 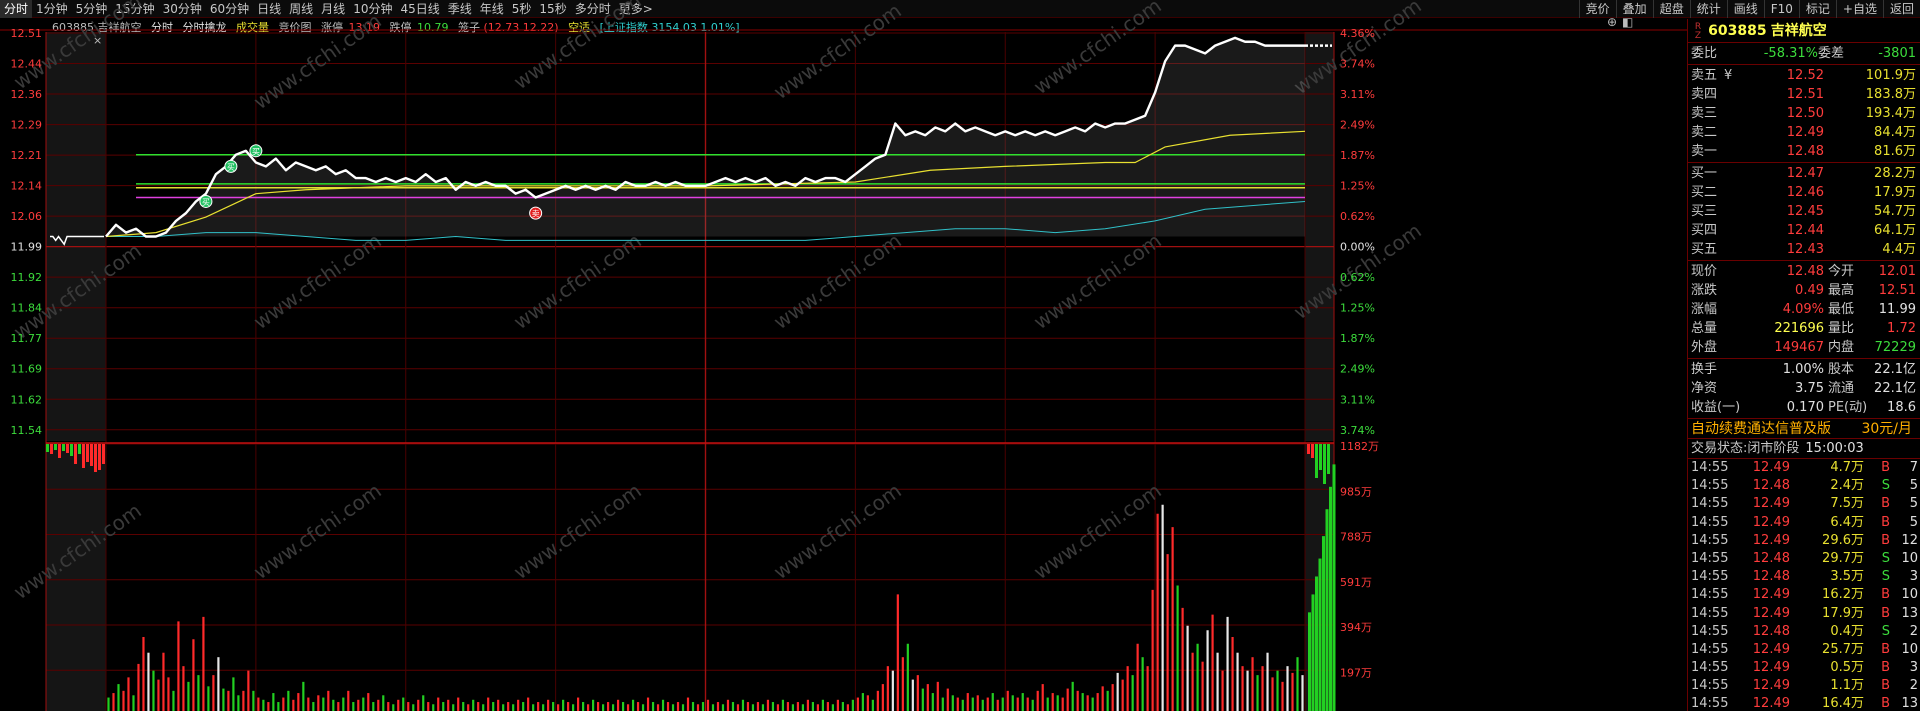 What do you see at coordinates (1843, 595) in the screenshot?
I see `tick-volume: 16.2万` at bounding box center [1843, 595].